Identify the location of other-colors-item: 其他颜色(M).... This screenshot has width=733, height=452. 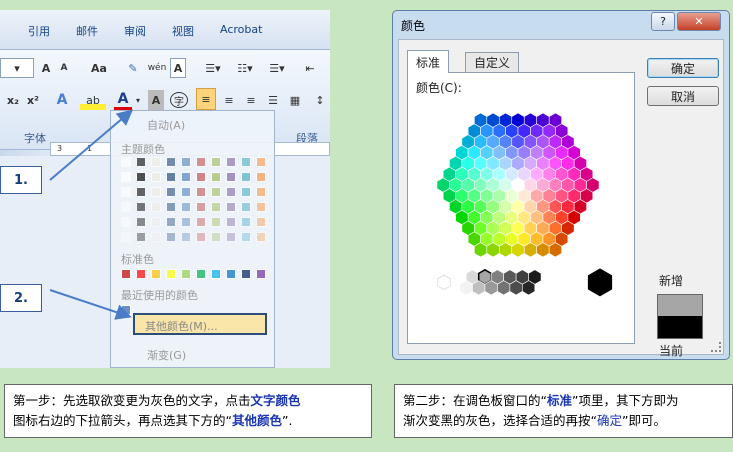
(200, 324).